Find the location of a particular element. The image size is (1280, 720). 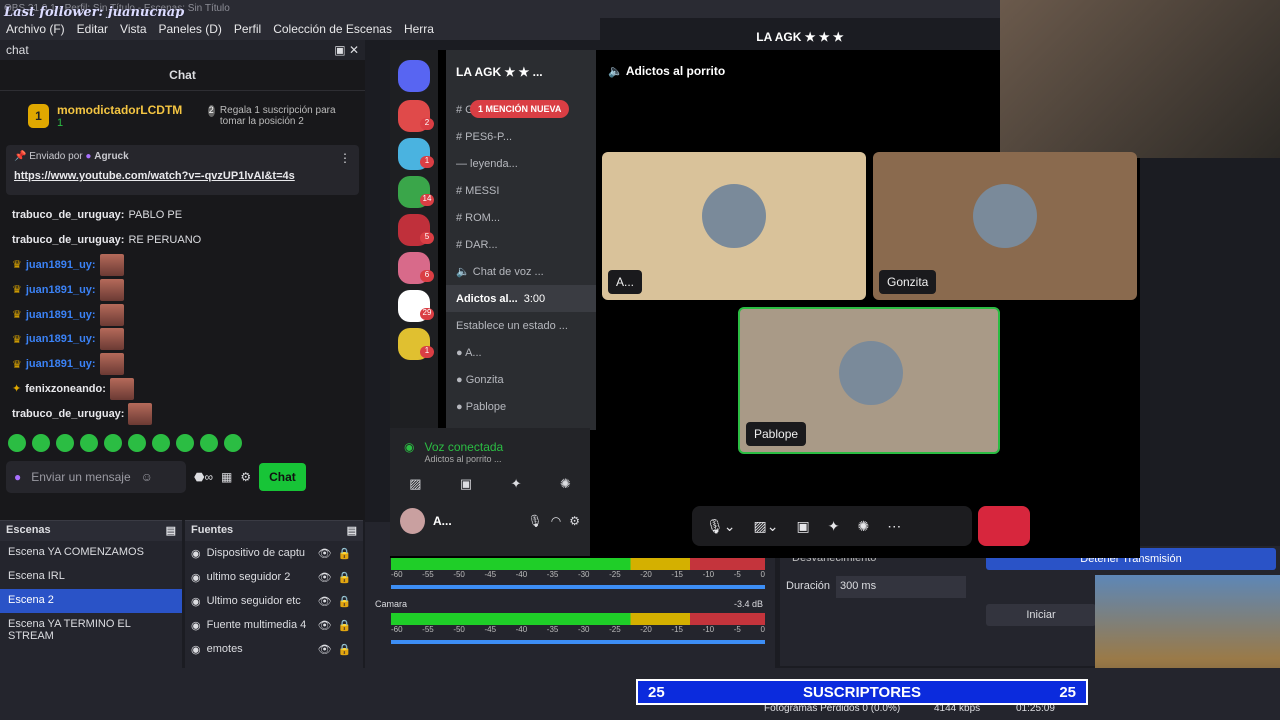

source-item: ◉ emotes 👁 🔒 is located at coordinates (274, 649).